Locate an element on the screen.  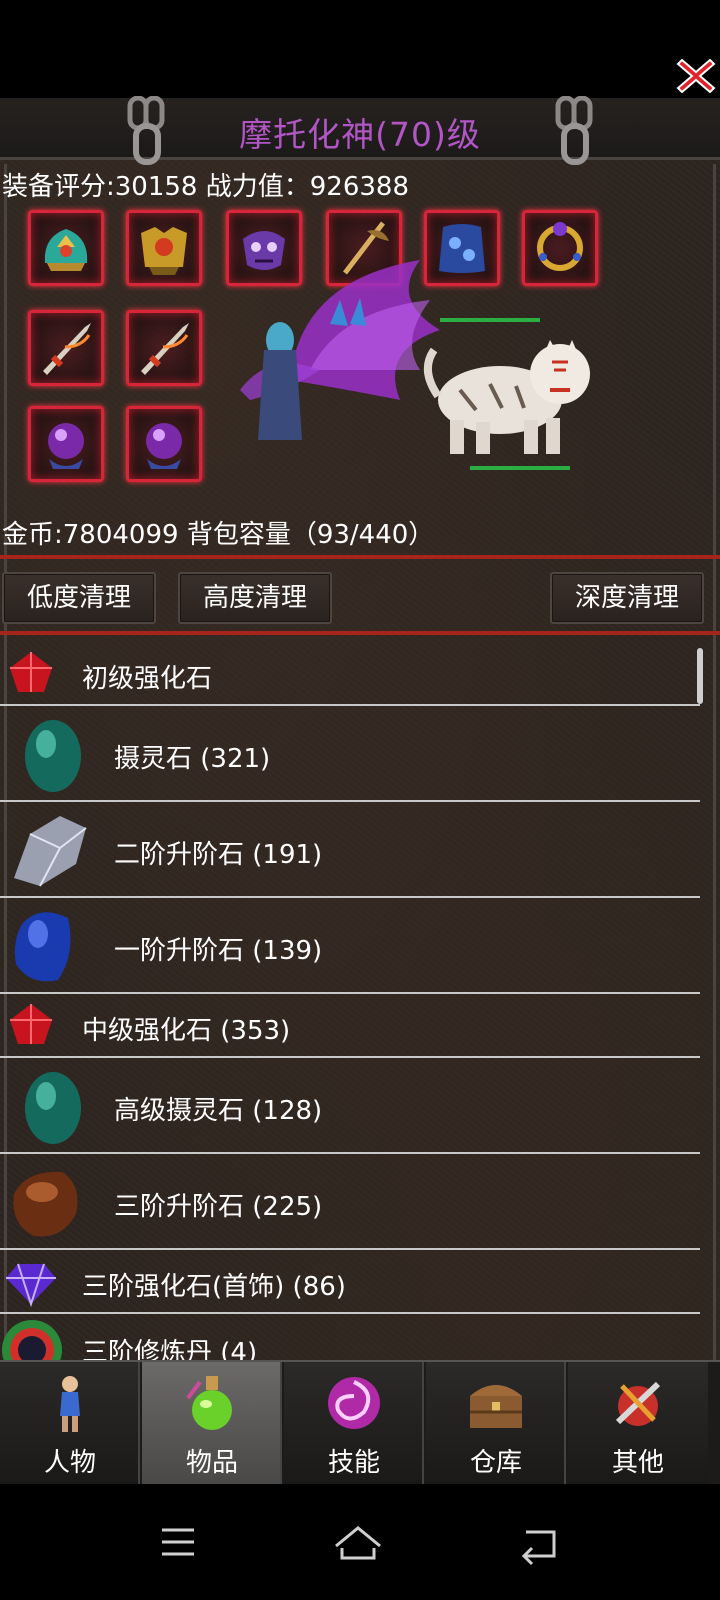
deep-clean-button: 深度清理 is located at coordinates (627, 598).